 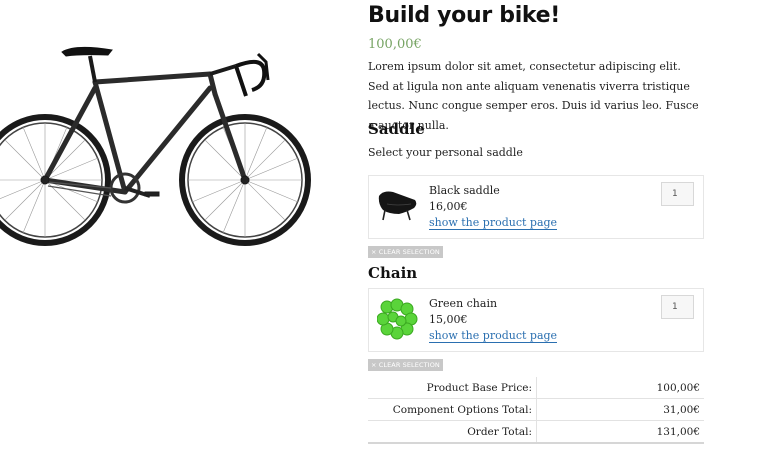 What do you see at coordinates (463, 303) in the screenshot?
I see `option-name: Green chain` at bounding box center [463, 303].